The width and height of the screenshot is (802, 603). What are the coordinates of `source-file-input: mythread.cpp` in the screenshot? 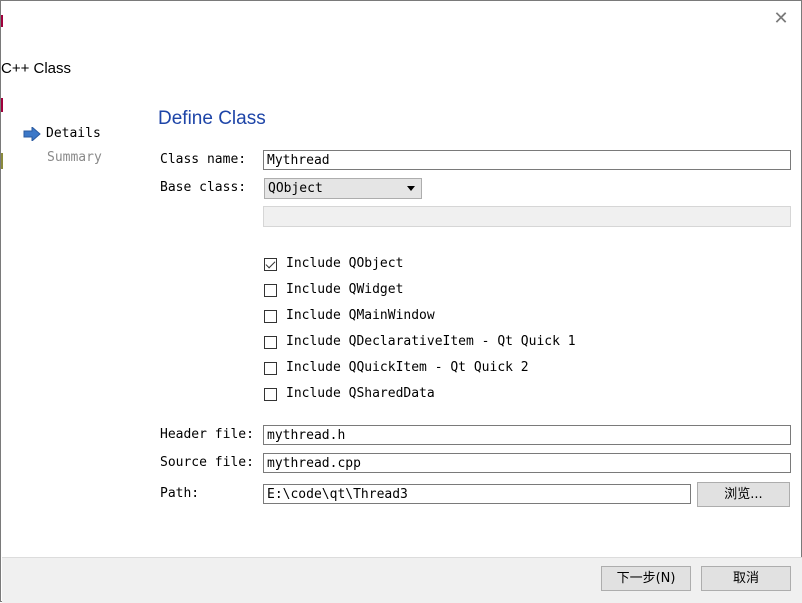 It's located at (527, 463).